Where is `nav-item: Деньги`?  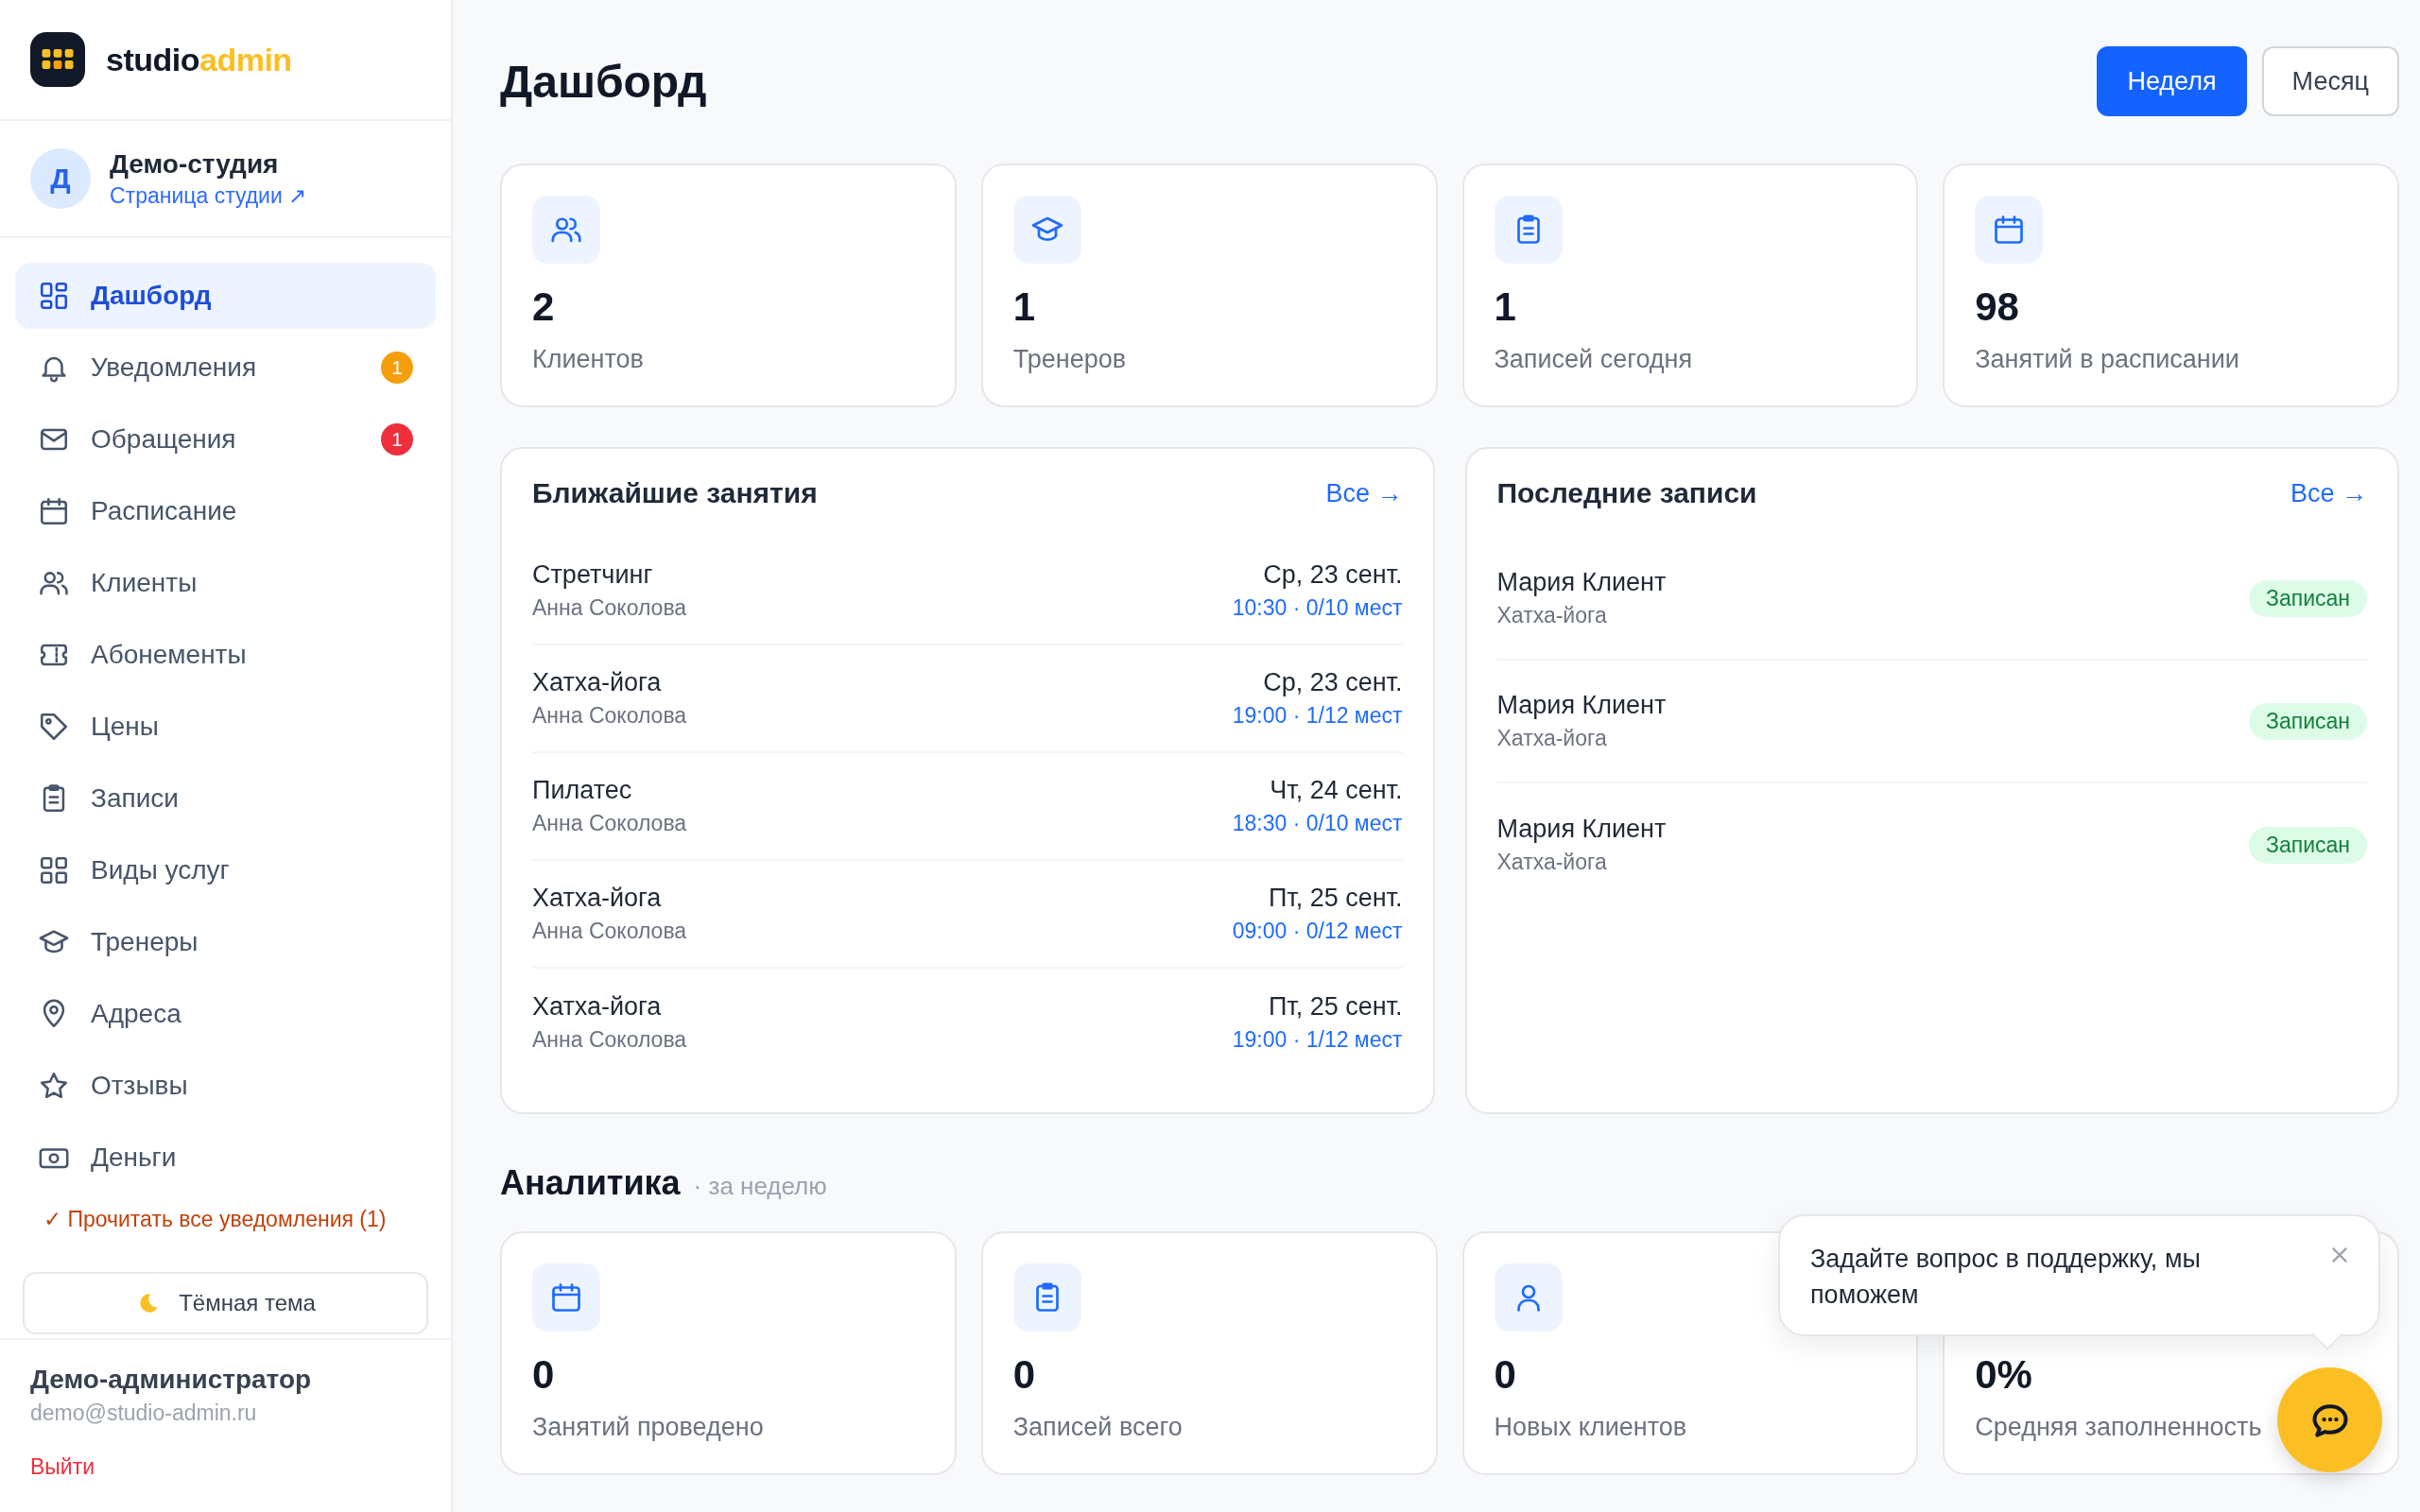 nav-item: Деньги is located at coordinates (226, 1158).